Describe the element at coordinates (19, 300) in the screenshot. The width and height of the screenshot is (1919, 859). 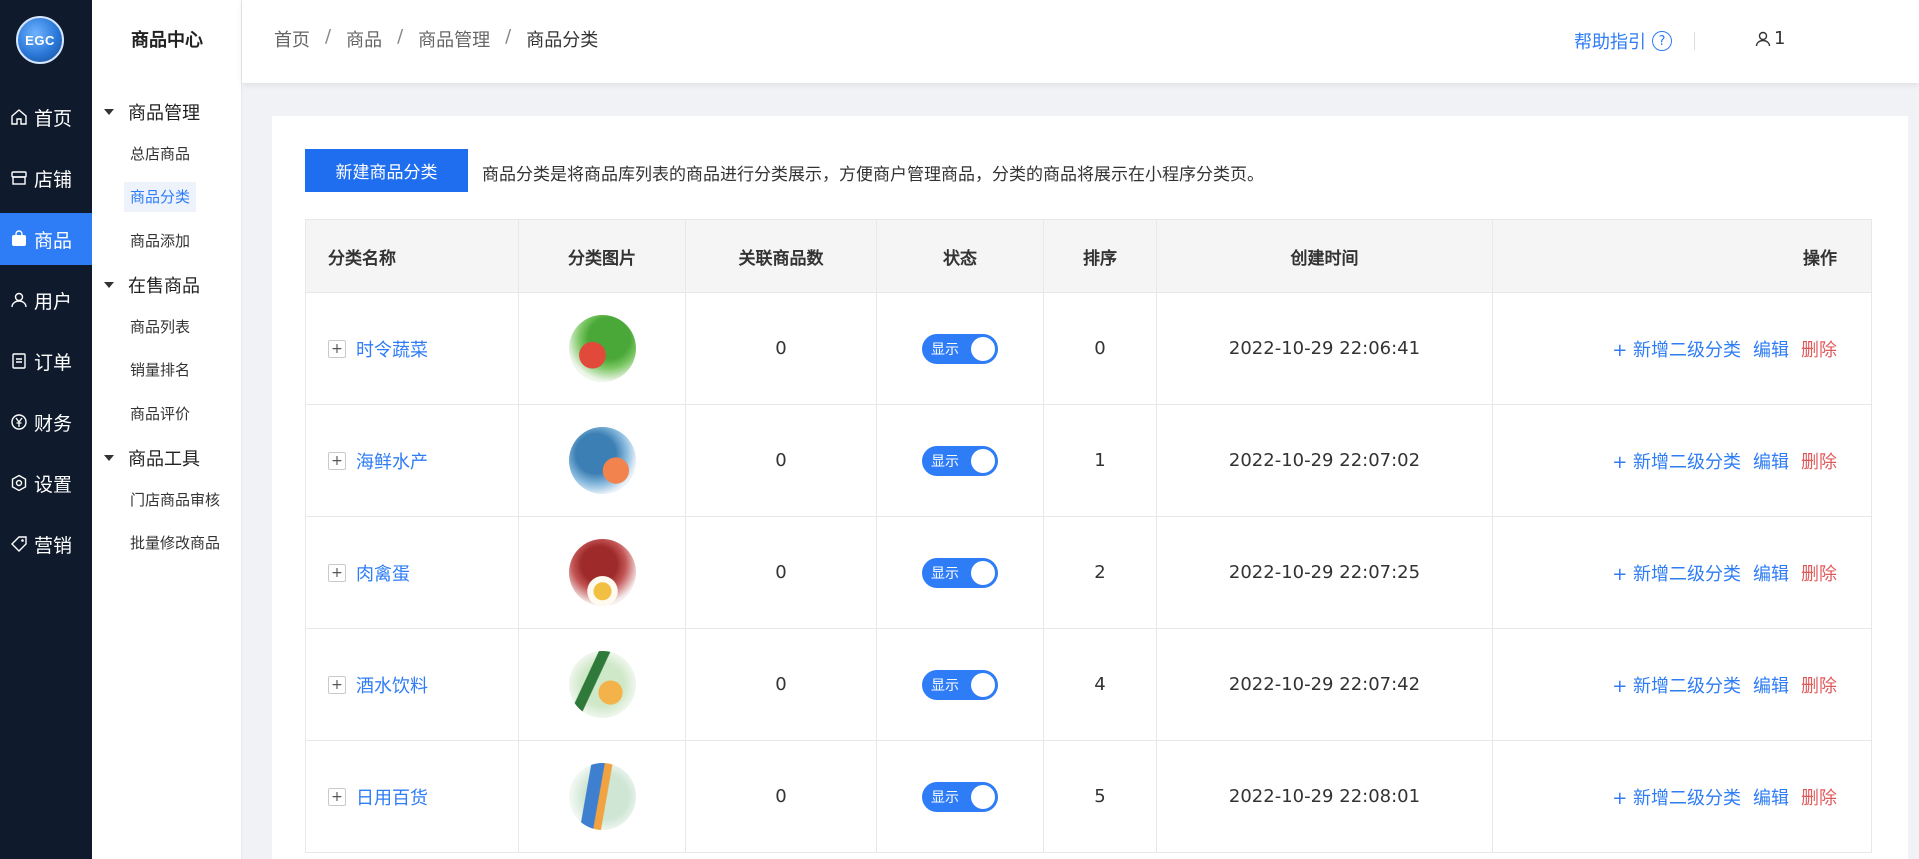
I see `user-icon` at that location.